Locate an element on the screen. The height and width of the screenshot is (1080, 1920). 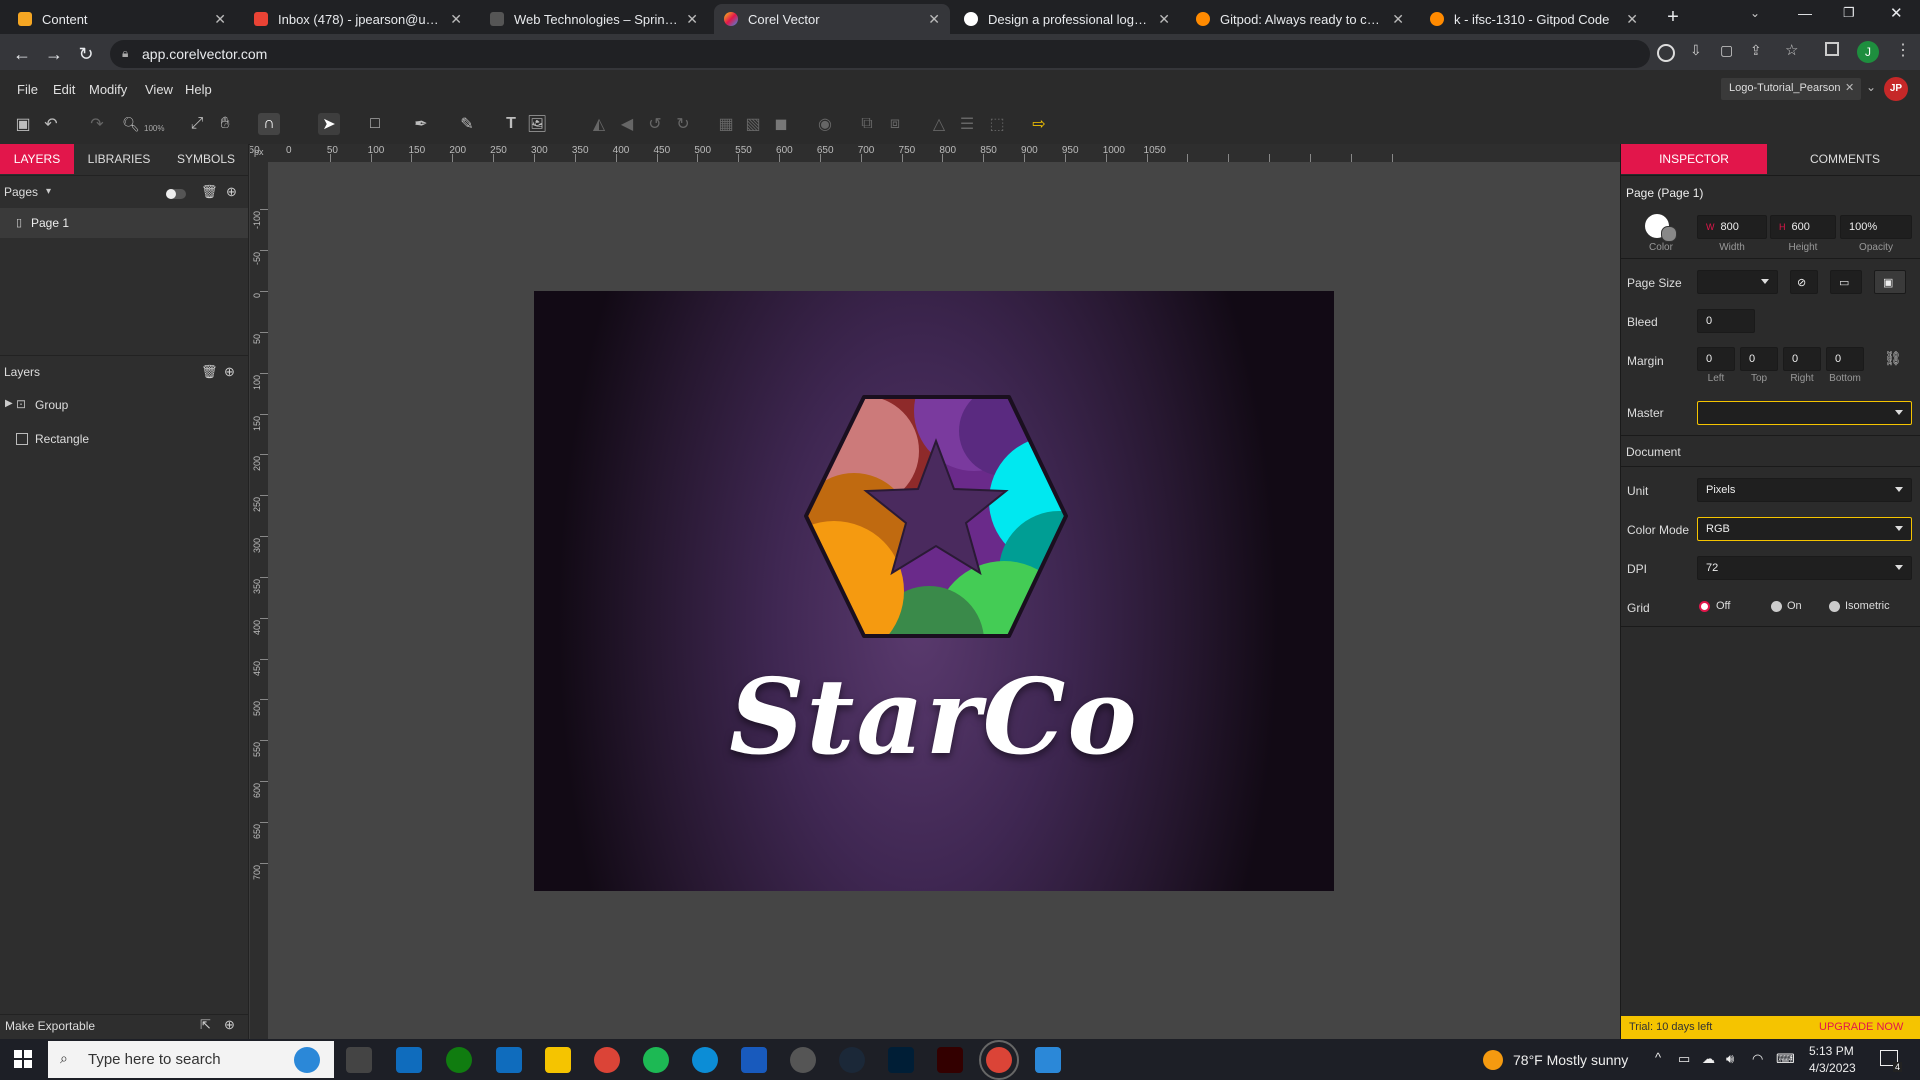
task-view-icon is located at coordinates (359, 1060).